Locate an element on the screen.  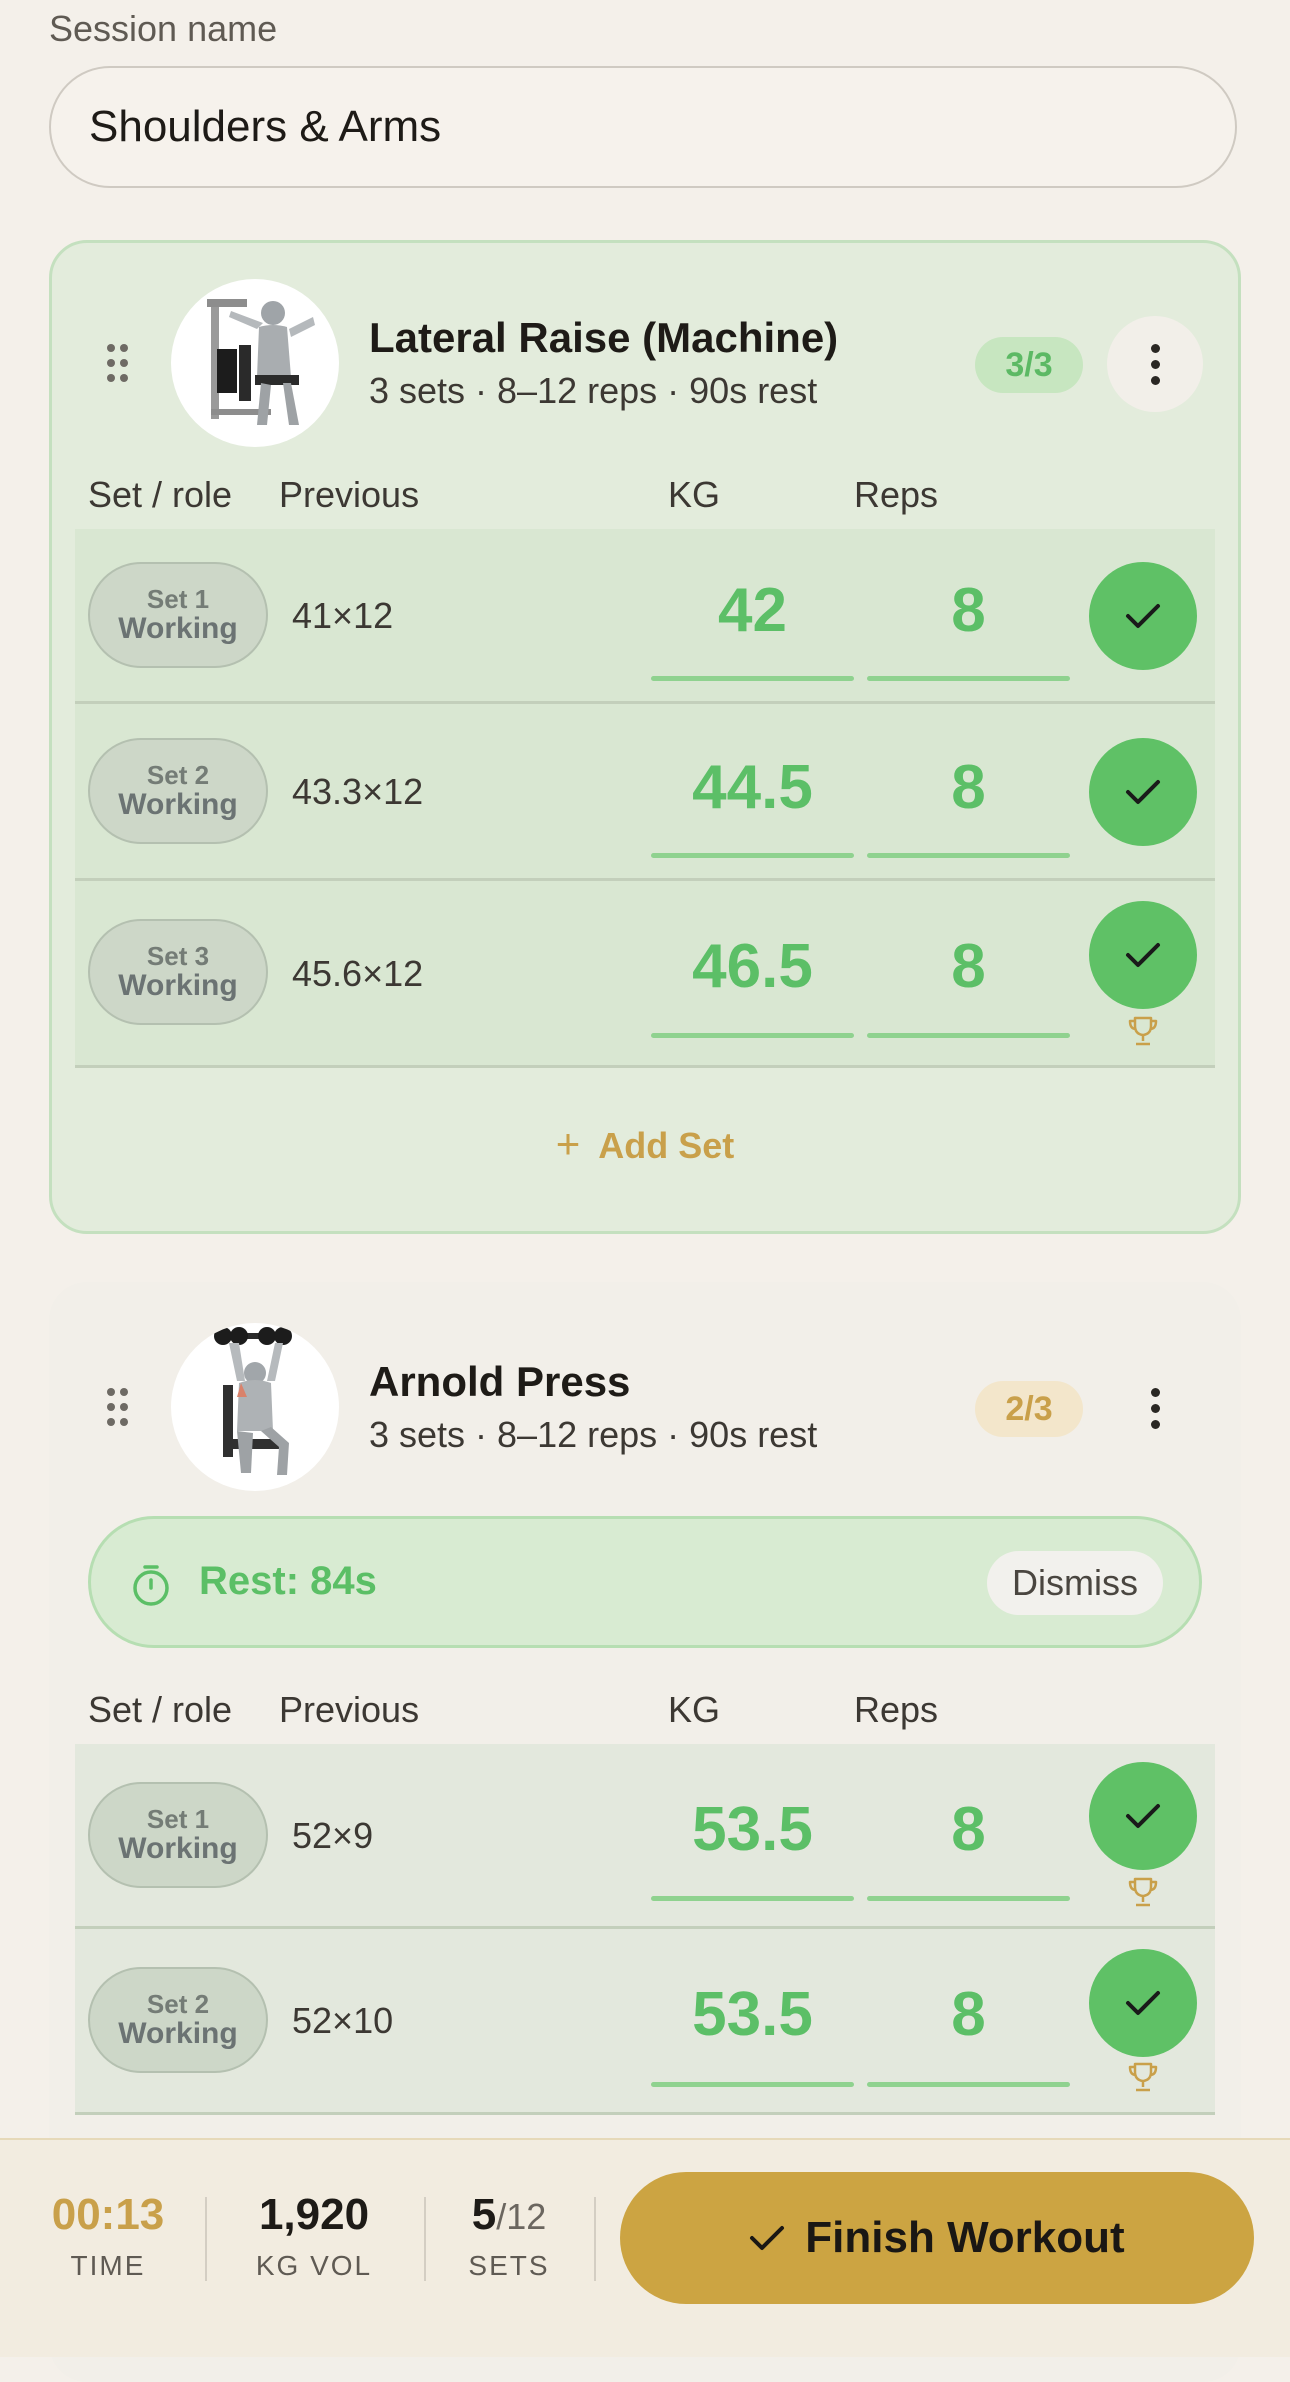
set-row: Set 2 Working 52×10 53.5 8 is located at coordinates (645, 2022).